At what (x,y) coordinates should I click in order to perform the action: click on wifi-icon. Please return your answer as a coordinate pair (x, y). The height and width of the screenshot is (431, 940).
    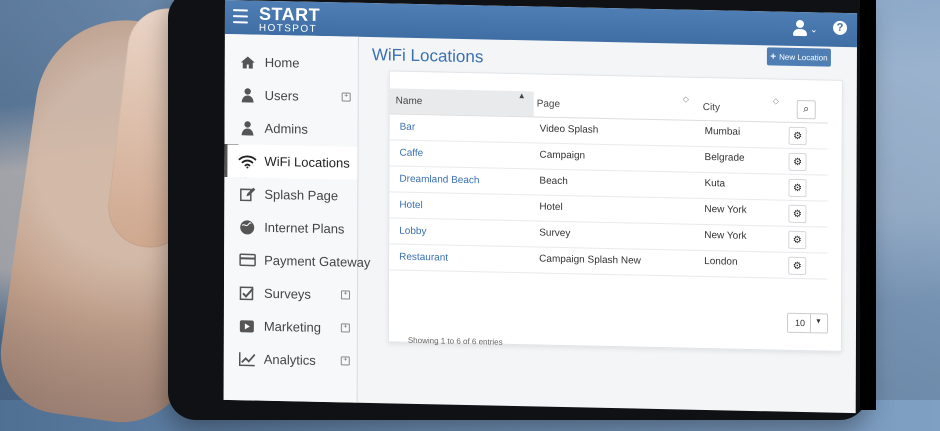
    Looking at the image, I should click on (247, 161).